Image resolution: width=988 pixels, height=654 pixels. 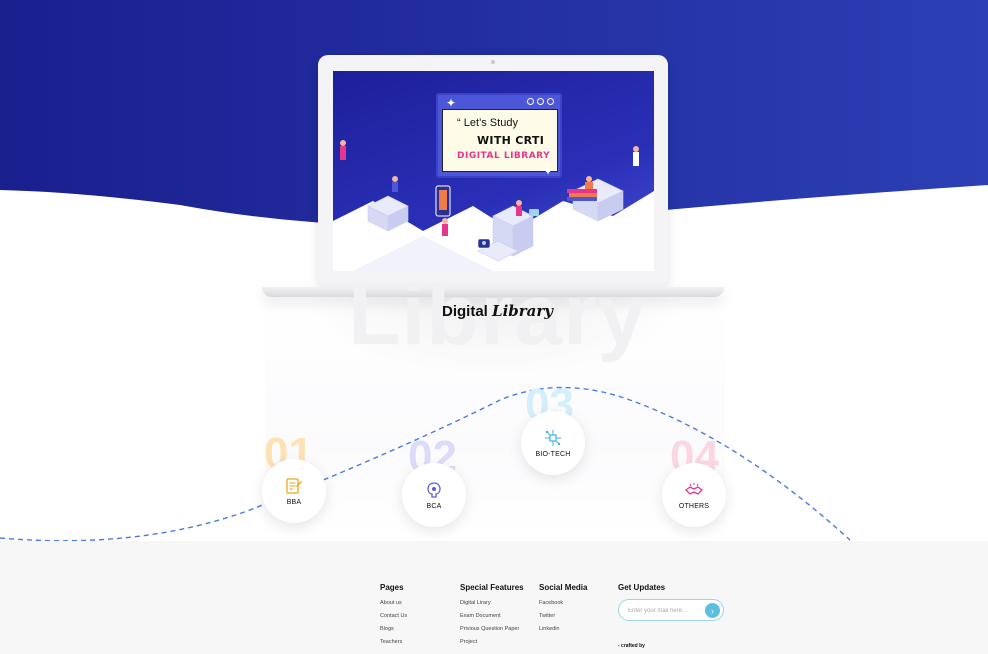 What do you see at coordinates (553, 438) in the screenshot?
I see `circuit-icon` at bounding box center [553, 438].